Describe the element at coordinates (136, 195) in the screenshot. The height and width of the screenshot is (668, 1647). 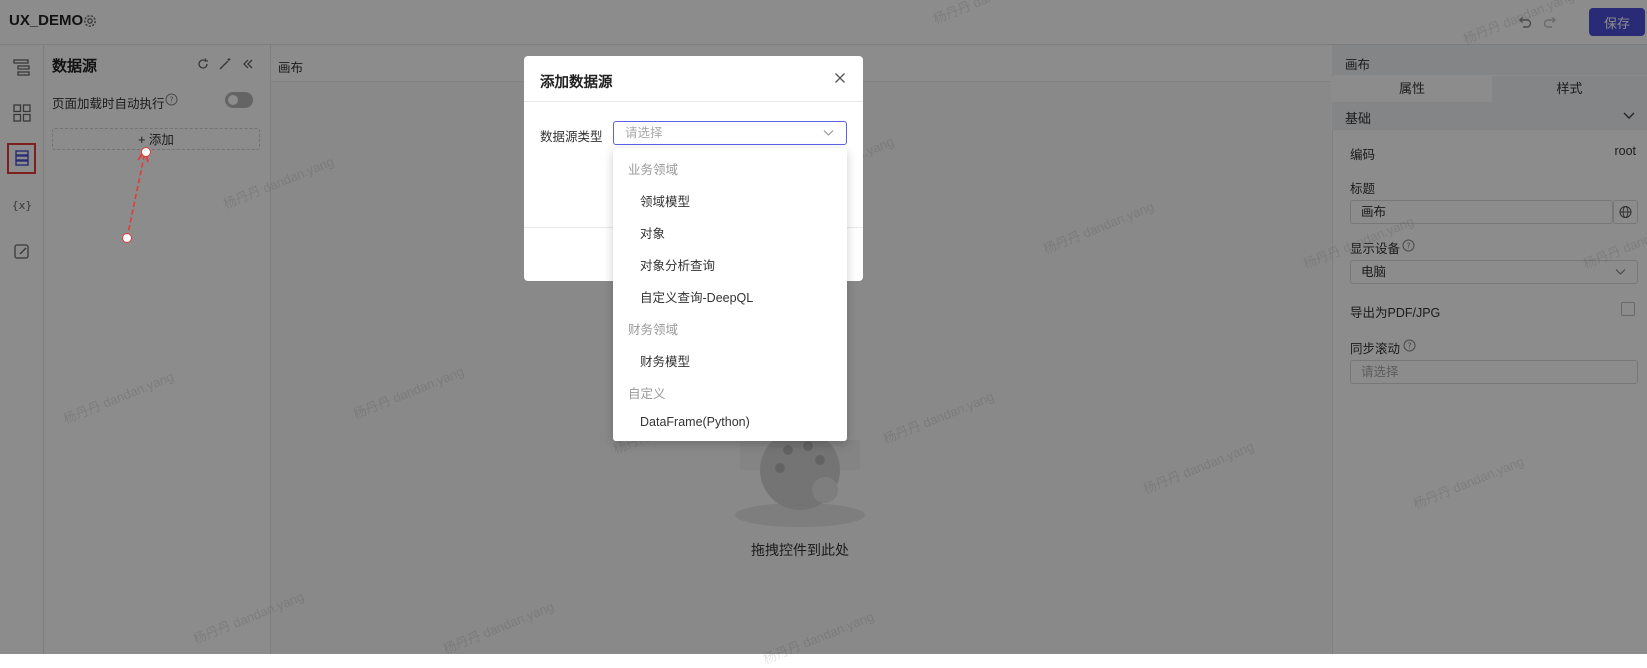
I see `annotation-arrow` at that location.